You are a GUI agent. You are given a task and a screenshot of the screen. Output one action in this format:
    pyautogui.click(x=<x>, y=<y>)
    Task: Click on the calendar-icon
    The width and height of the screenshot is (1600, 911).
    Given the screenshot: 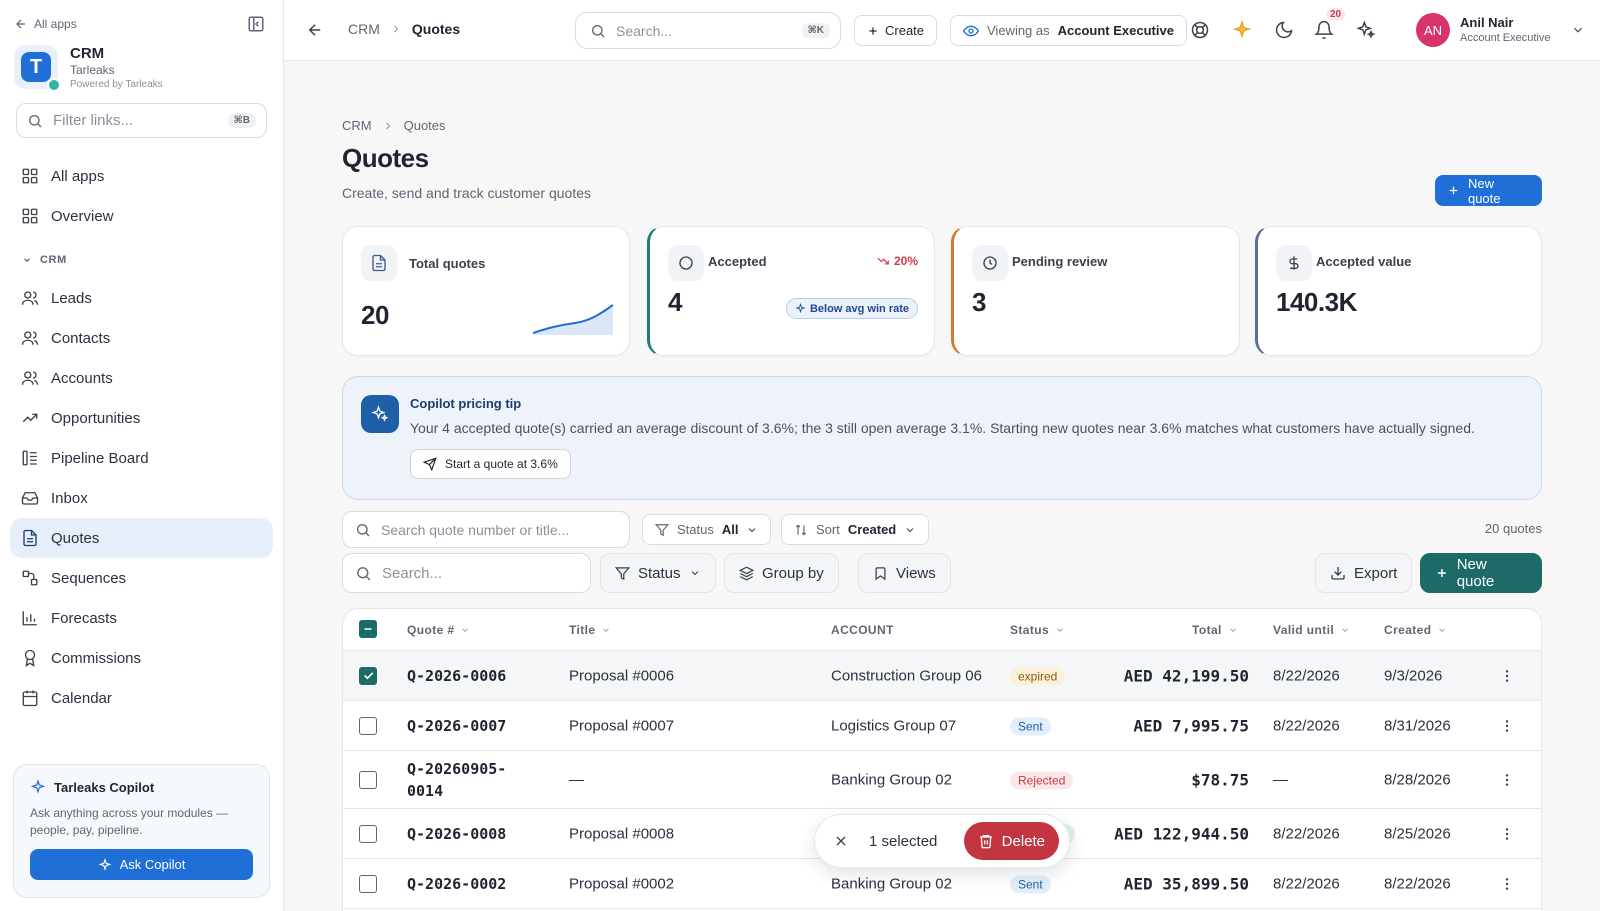 What is the action you would take?
    pyautogui.click(x=30, y=698)
    